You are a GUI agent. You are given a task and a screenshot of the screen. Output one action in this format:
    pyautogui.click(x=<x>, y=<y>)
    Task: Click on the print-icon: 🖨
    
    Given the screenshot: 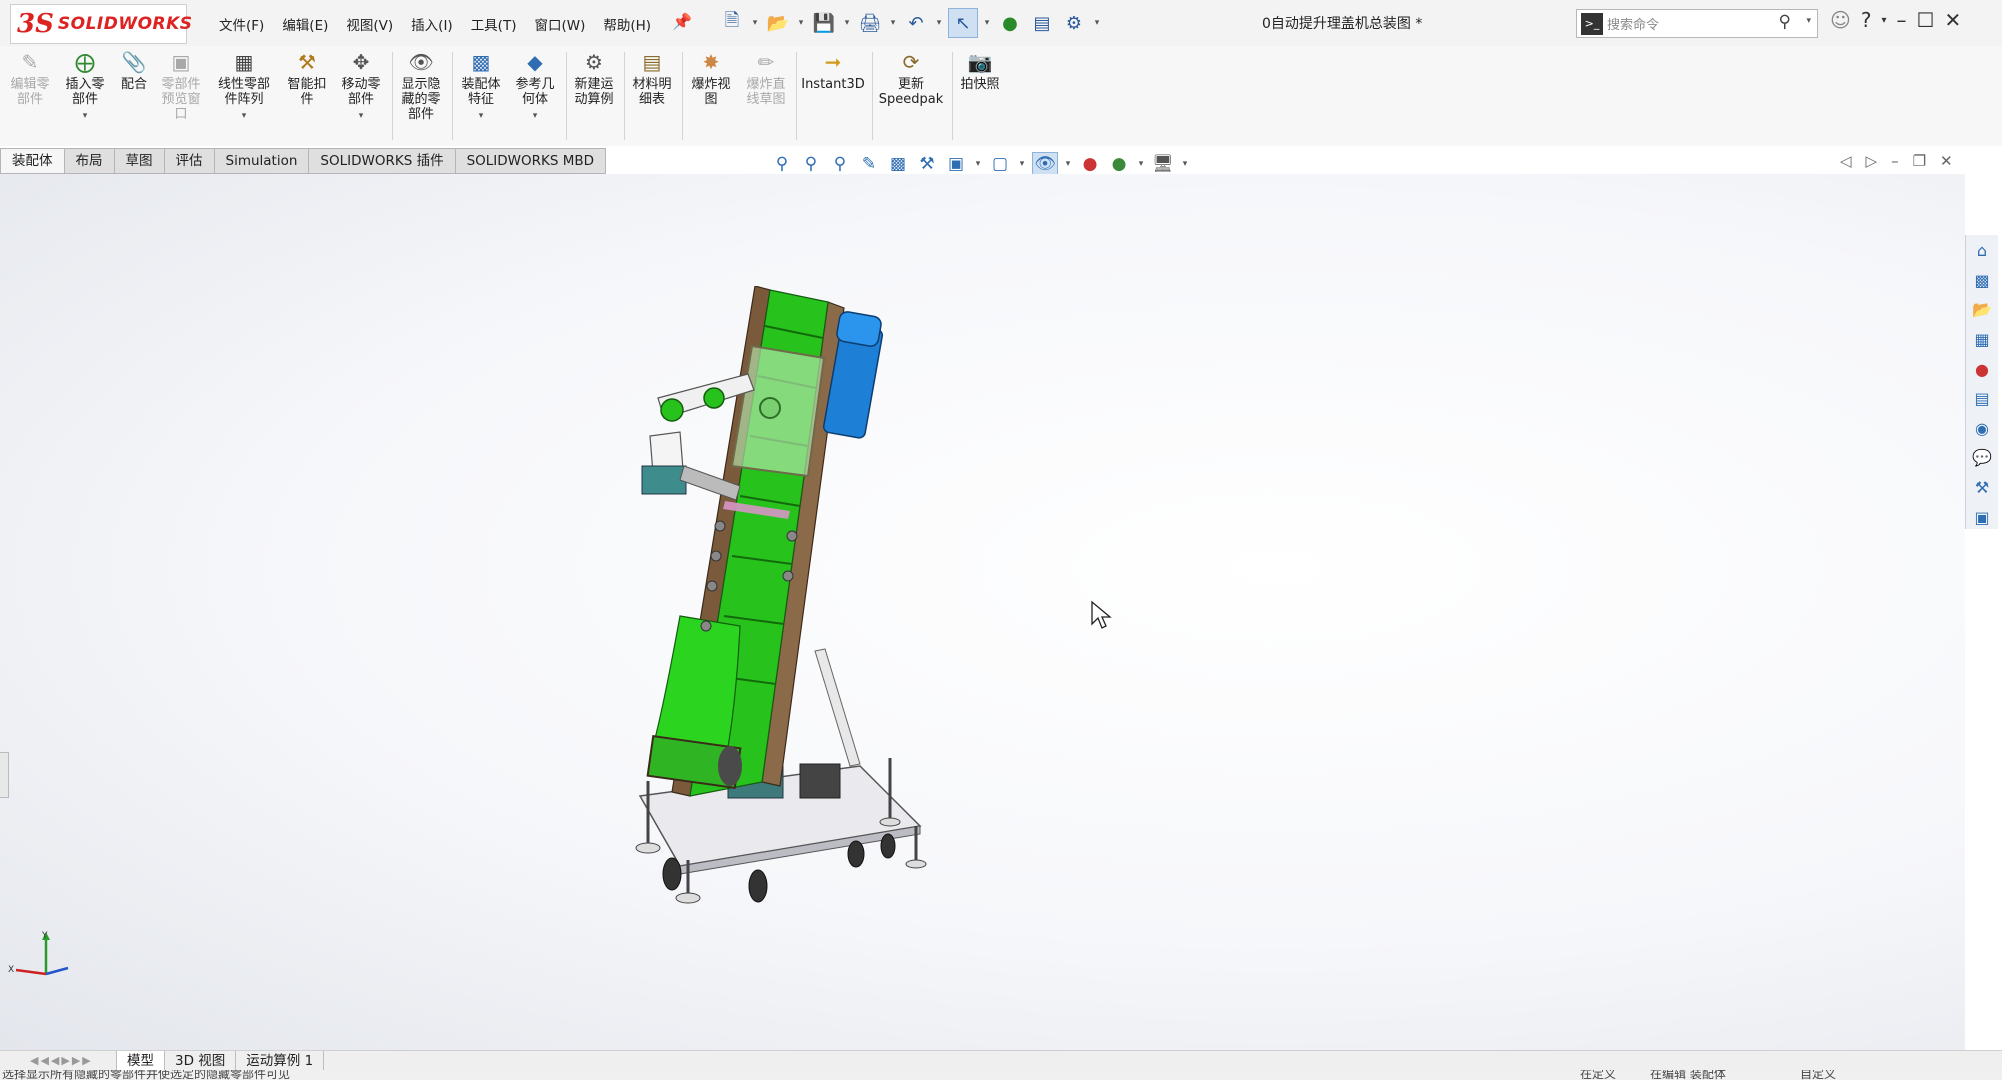 What is the action you would take?
    pyautogui.click(x=870, y=23)
    